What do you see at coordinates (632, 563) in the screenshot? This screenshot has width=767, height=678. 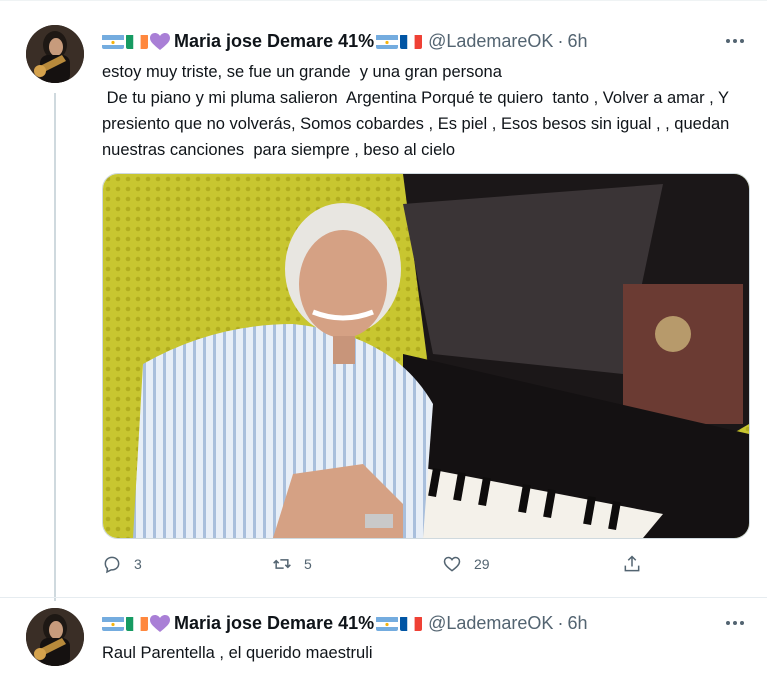 I see `share-icon` at bounding box center [632, 563].